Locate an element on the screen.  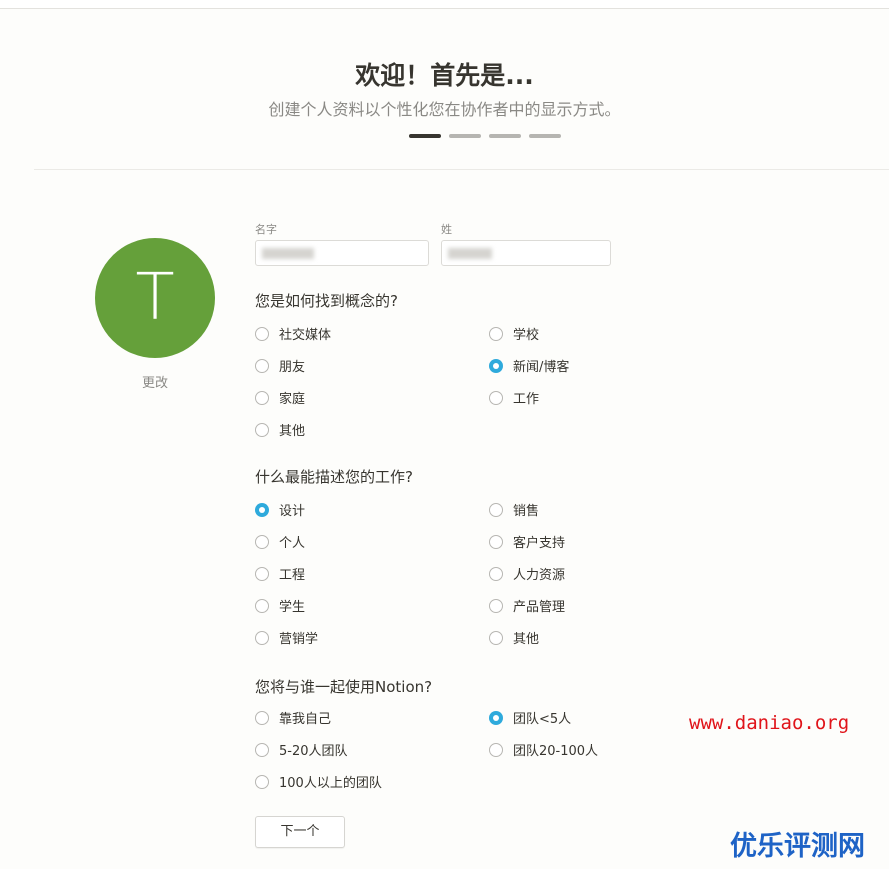
radio-option-engineering: 工程 is located at coordinates (280, 573).